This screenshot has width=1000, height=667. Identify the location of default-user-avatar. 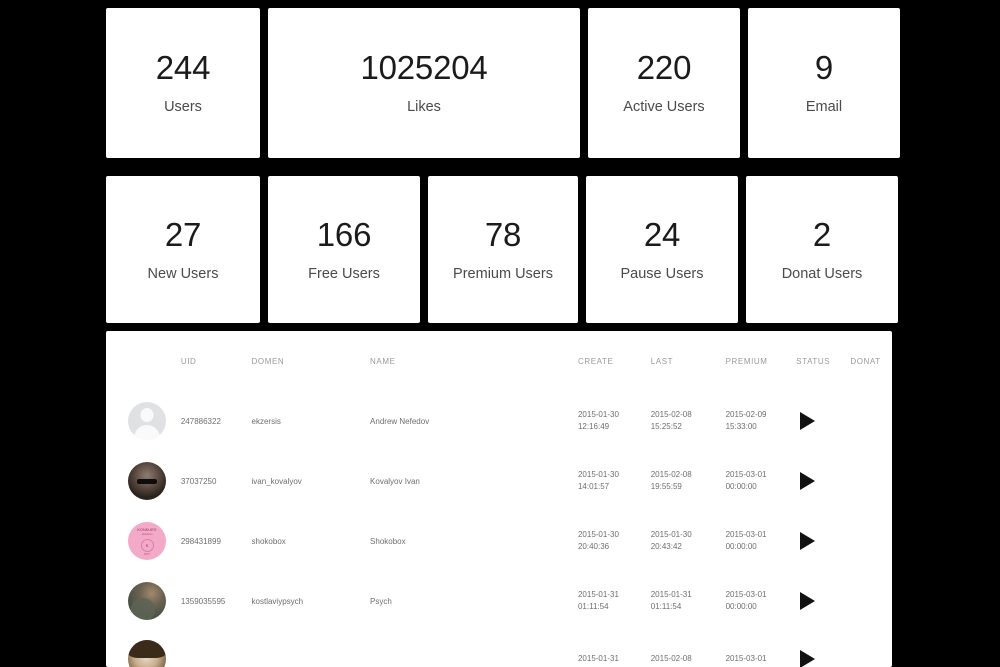
(147, 421).